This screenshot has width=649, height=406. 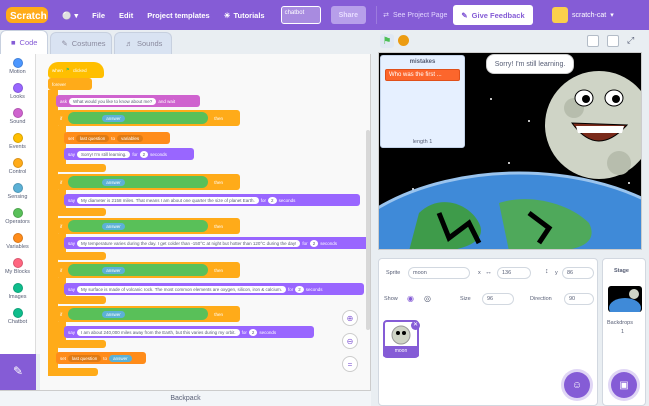 What do you see at coordinates (104, 154) in the screenshot?
I see `say-text-field: Sorry! I'm still learning.` at bounding box center [104, 154].